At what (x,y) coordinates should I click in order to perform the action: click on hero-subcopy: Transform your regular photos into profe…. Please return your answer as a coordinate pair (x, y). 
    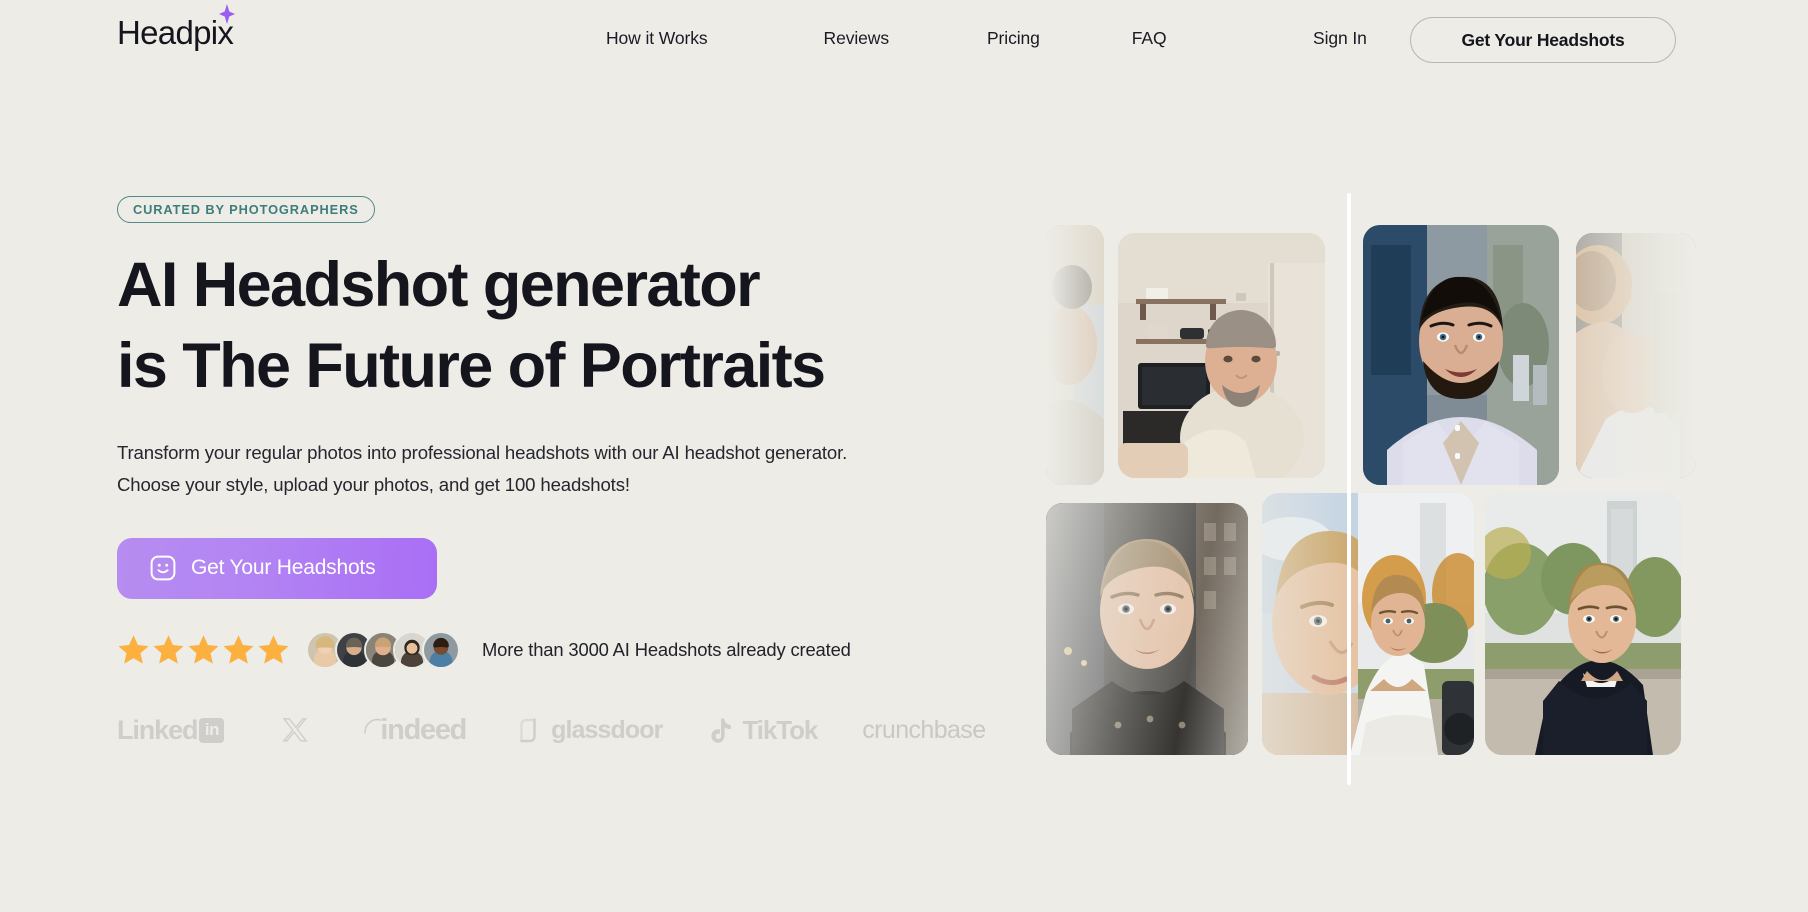
    Looking at the image, I should click on (482, 469).